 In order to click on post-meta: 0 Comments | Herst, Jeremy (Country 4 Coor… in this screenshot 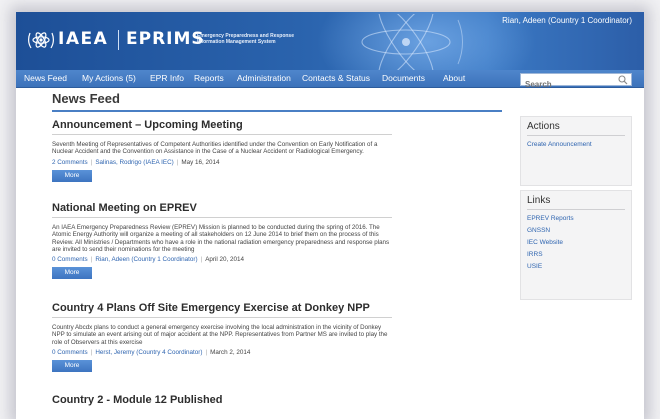, I will do `click(151, 352)`.